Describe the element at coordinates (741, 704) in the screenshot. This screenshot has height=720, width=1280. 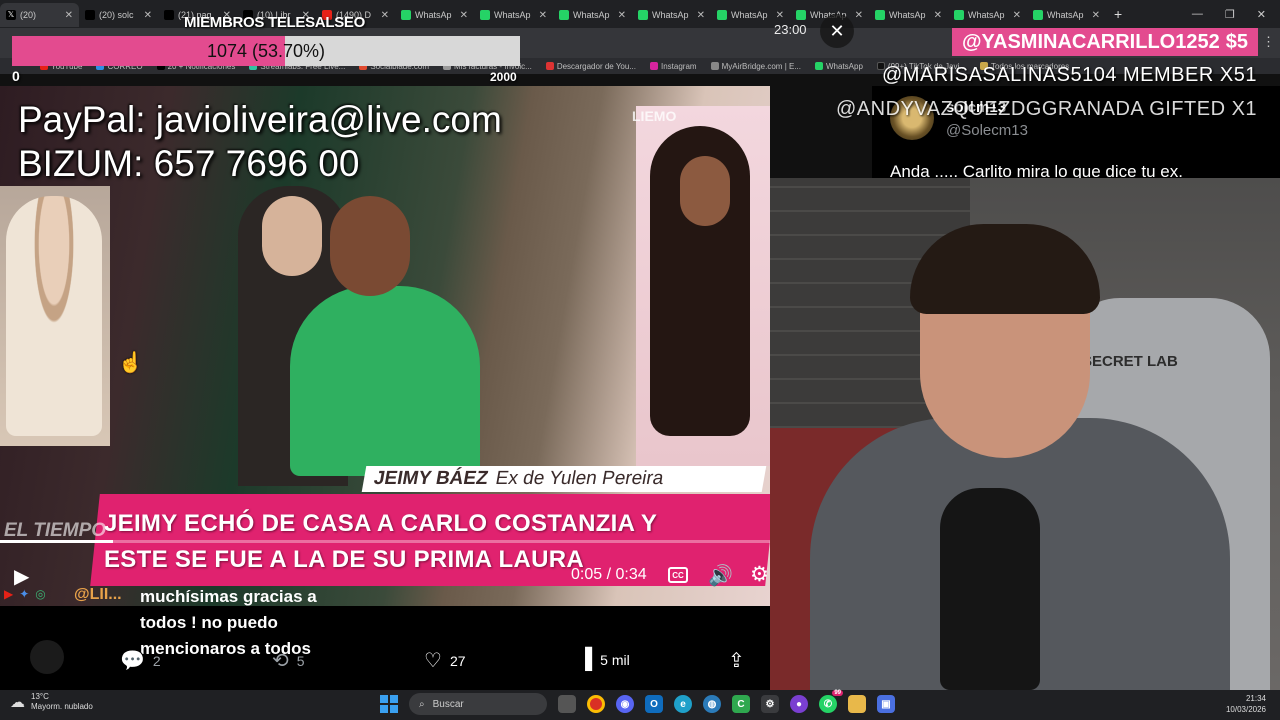
I see `camtasia-icon: C` at that location.